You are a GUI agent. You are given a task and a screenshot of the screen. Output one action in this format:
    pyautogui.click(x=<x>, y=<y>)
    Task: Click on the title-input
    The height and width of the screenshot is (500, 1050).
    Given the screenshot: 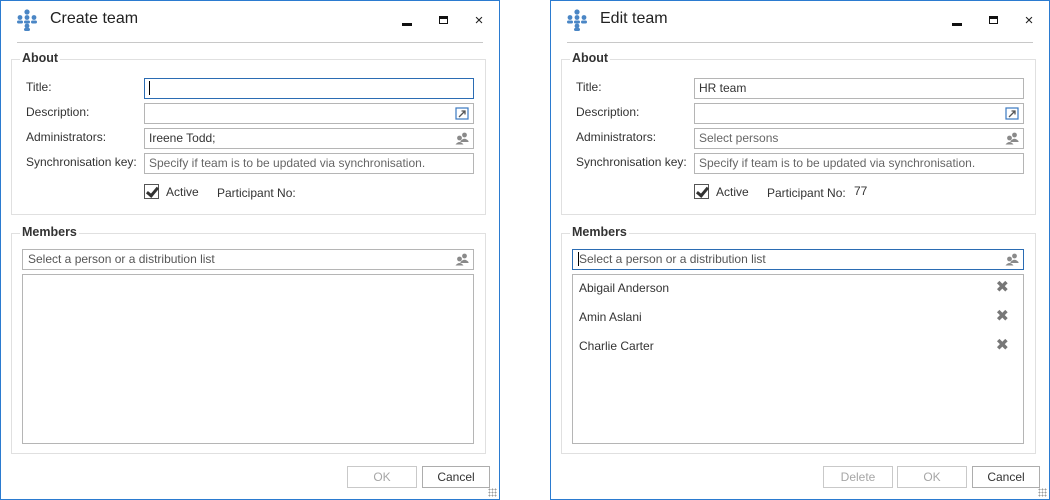 What is the action you would take?
    pyautogui.click(x=309, y=88)
    